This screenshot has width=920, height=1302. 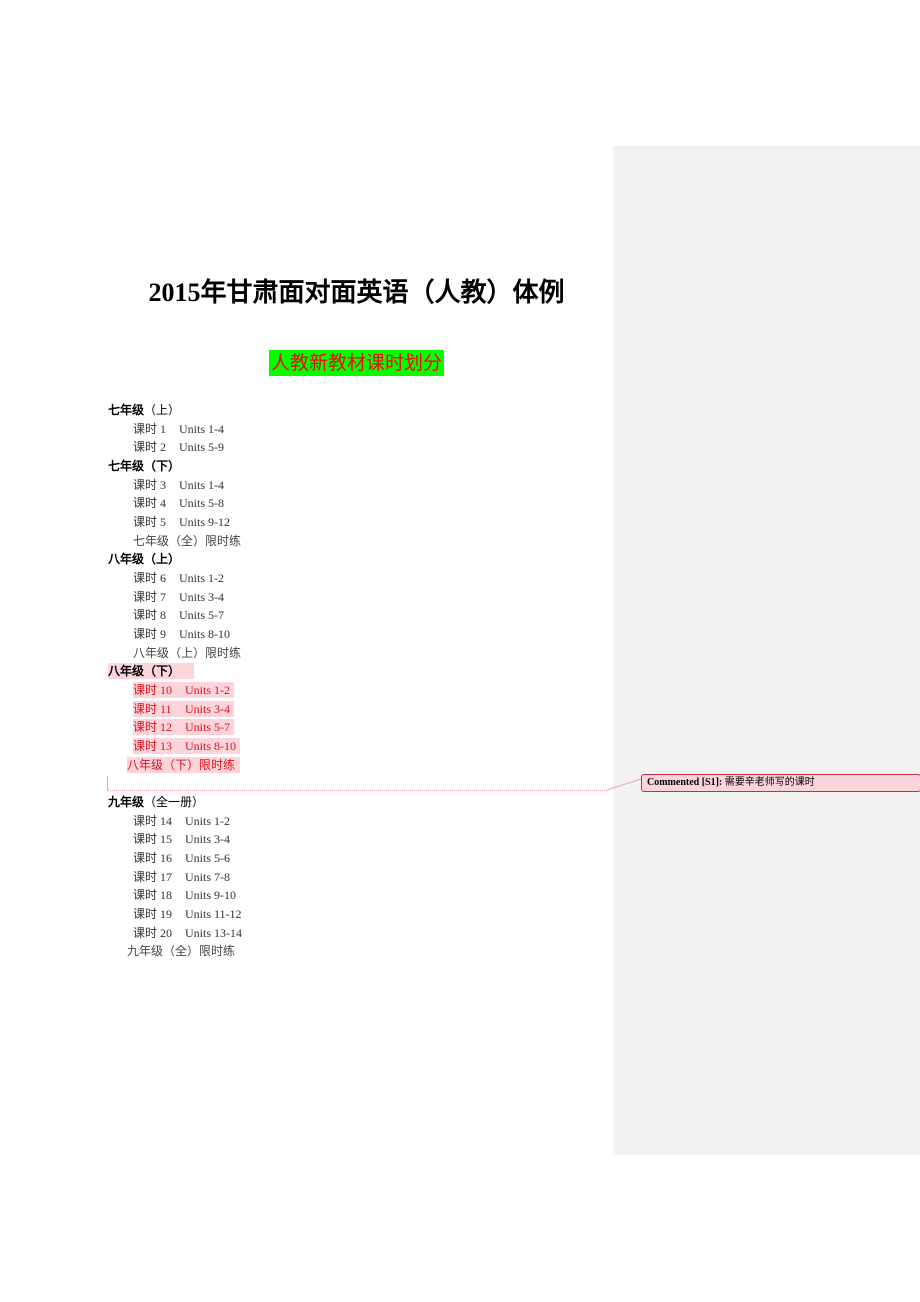 I want to click on lesson-units: Units 9-12, so click(x=204, y=522).